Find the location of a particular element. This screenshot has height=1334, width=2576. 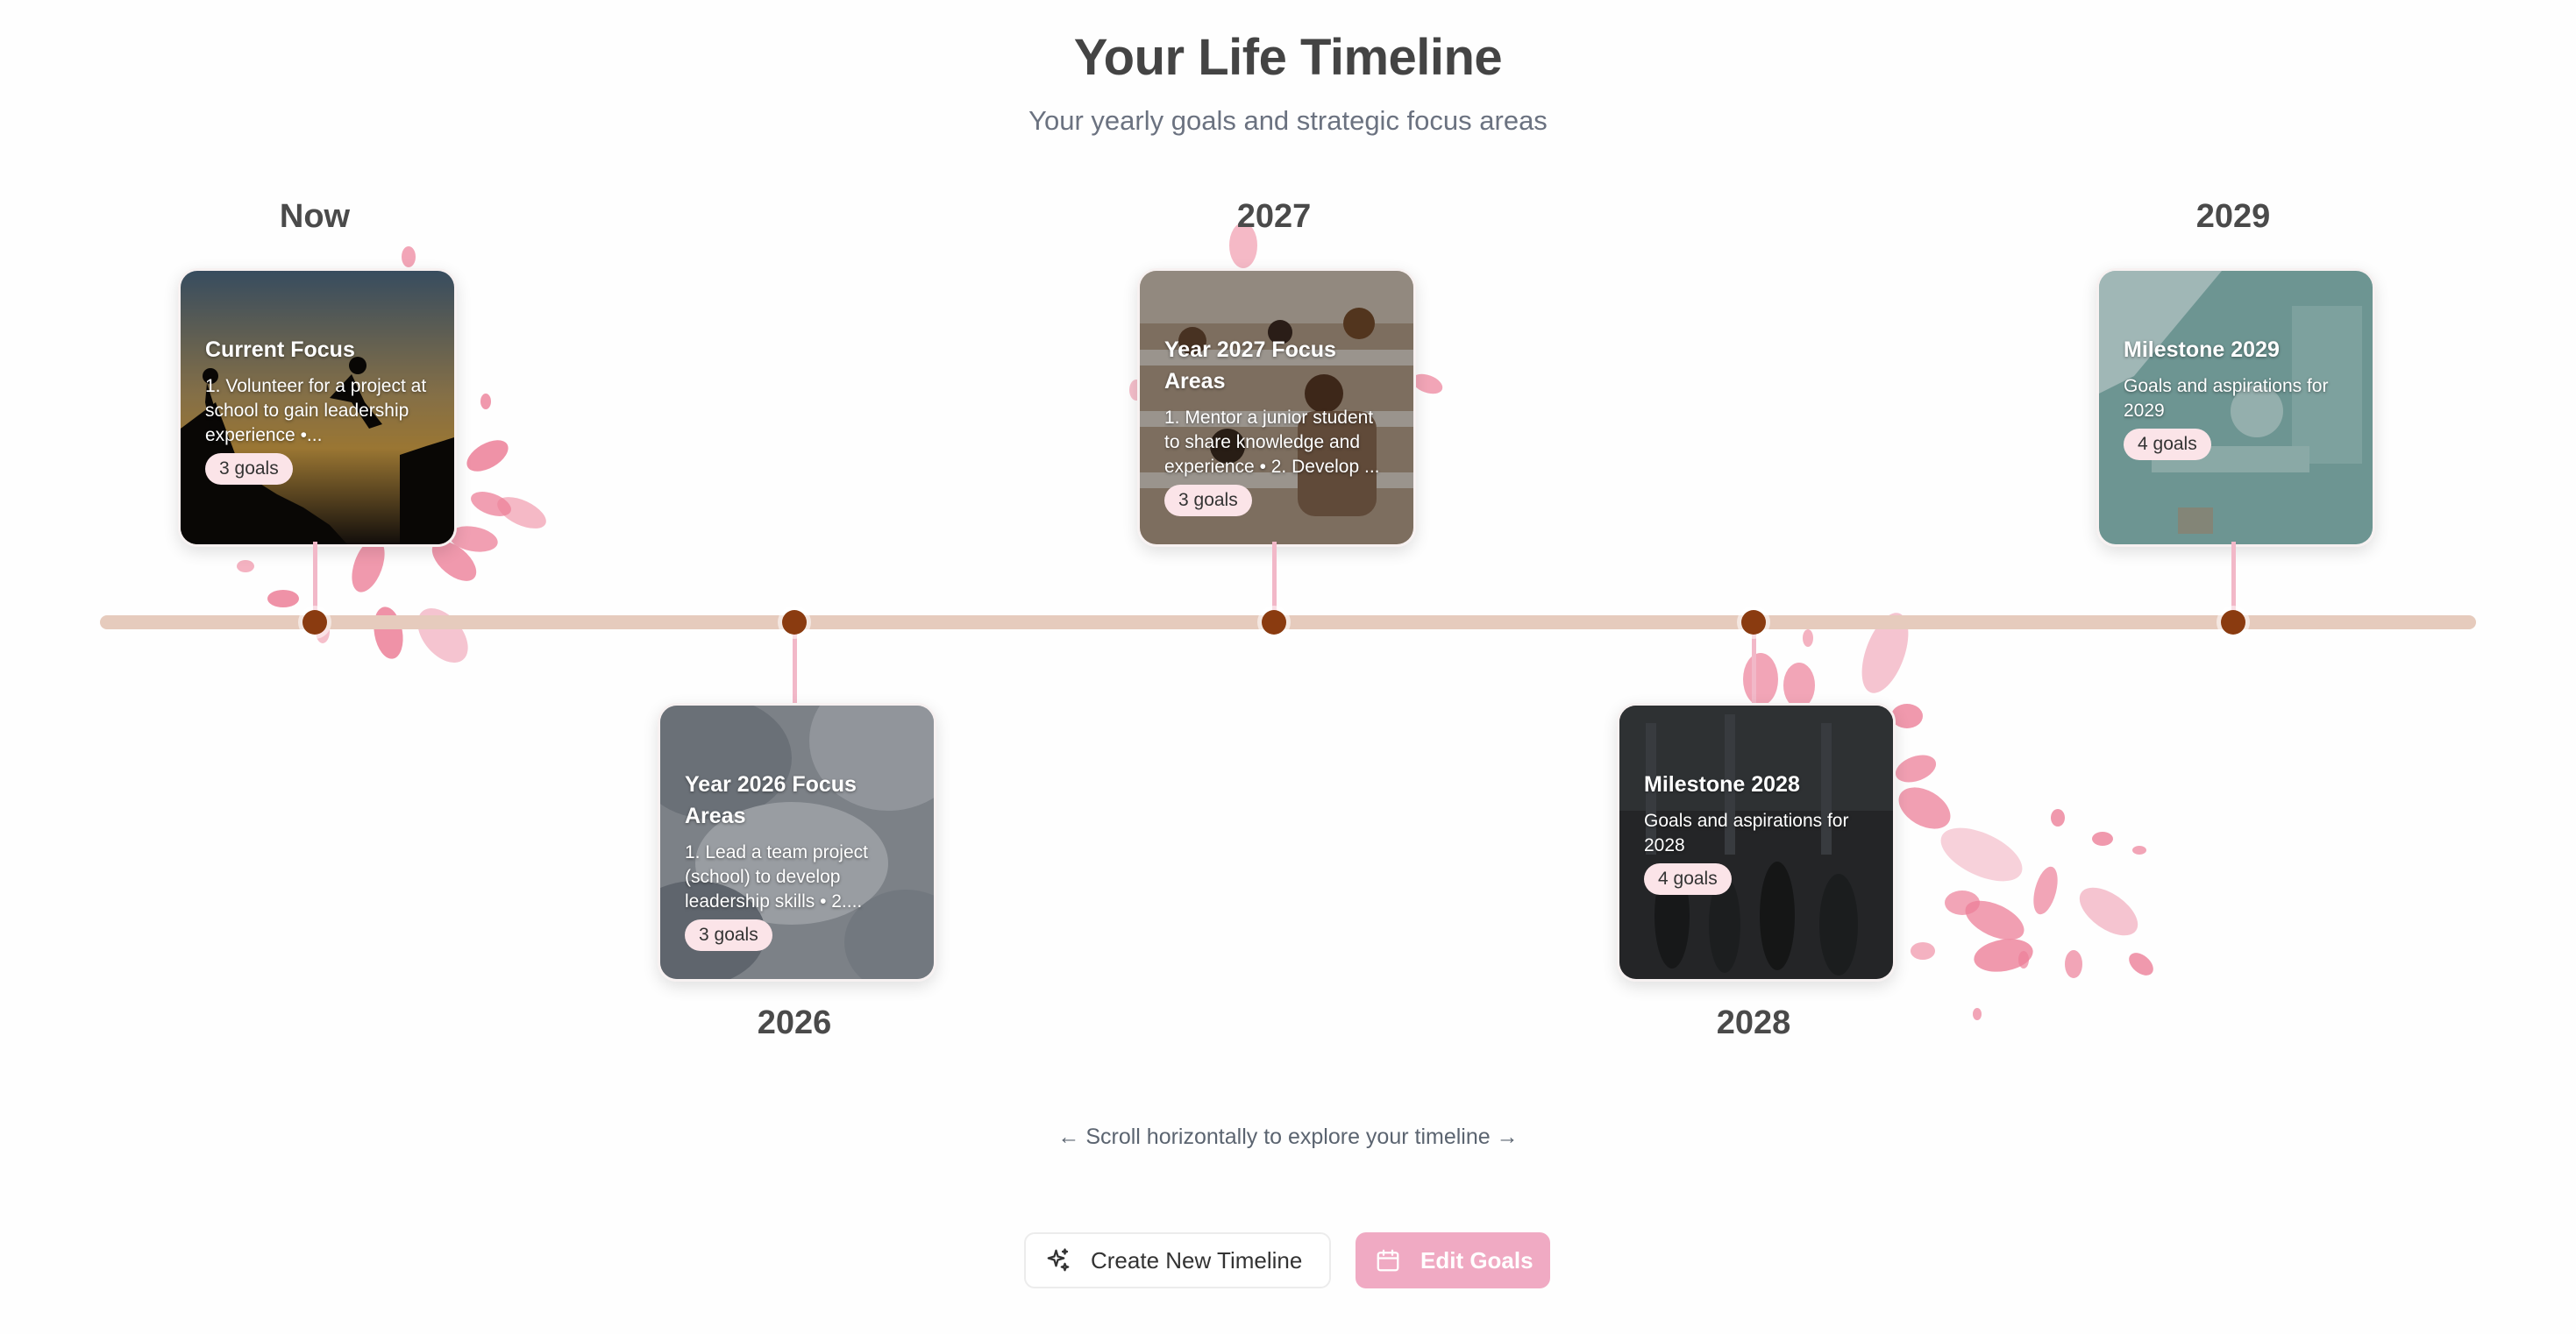

year-label-2029: 2029 is located at coordinates (2233, 216).